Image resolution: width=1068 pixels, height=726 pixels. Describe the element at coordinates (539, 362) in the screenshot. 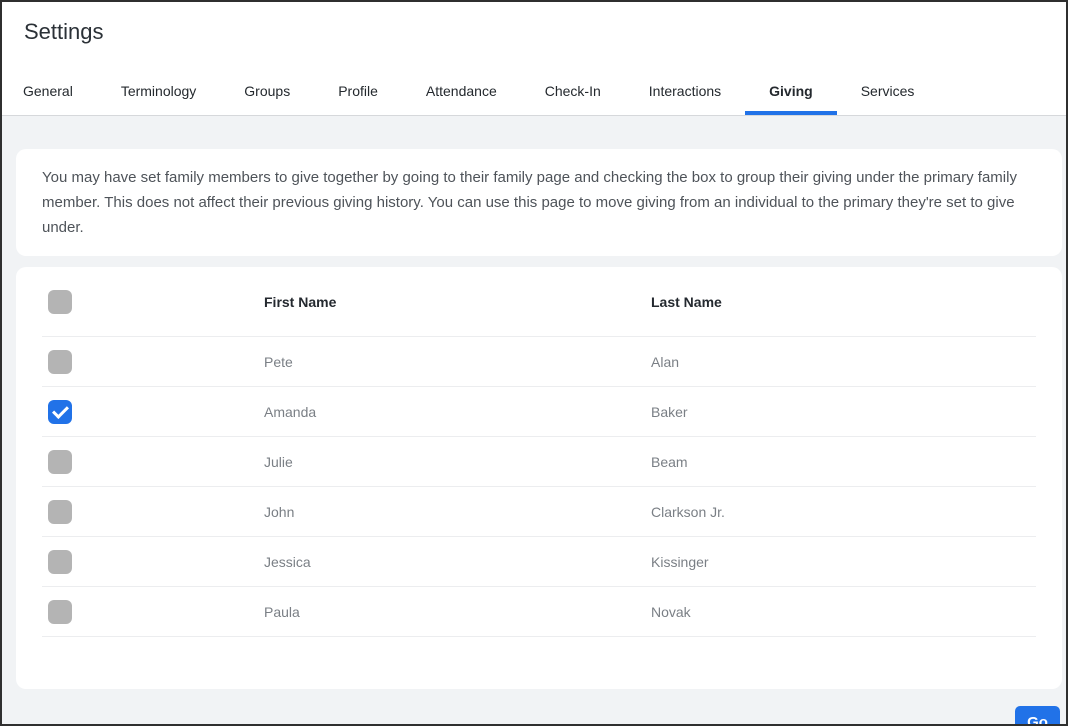

I see `table-row: Pete Alan` at that location.